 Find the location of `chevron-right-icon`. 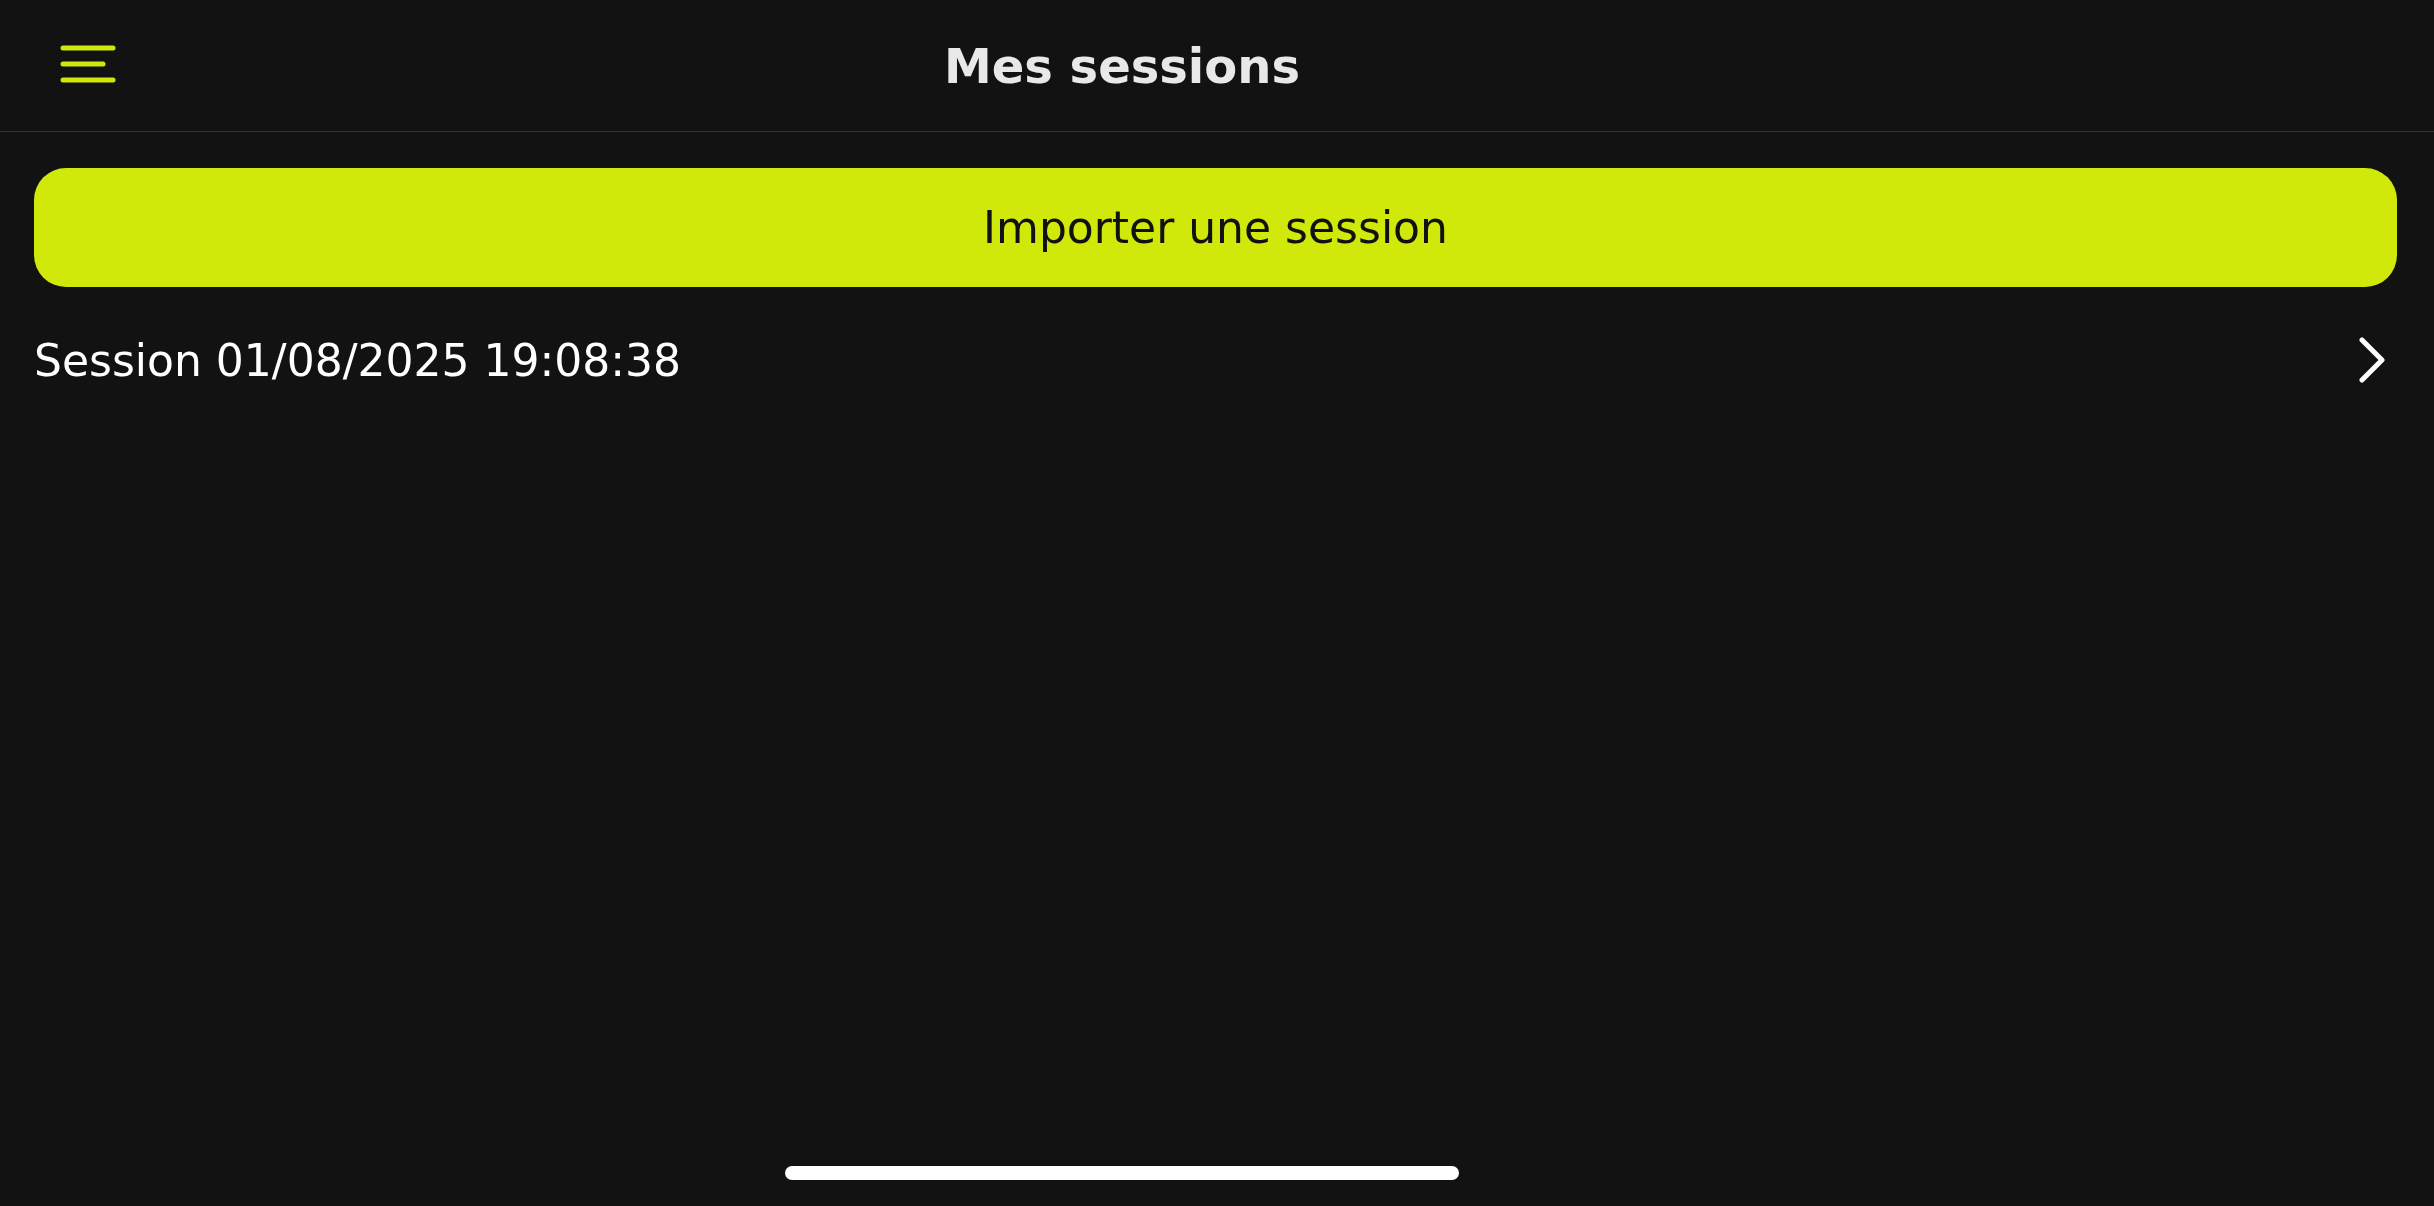

chevron-right-icon is located at coordinates (2372, 360).